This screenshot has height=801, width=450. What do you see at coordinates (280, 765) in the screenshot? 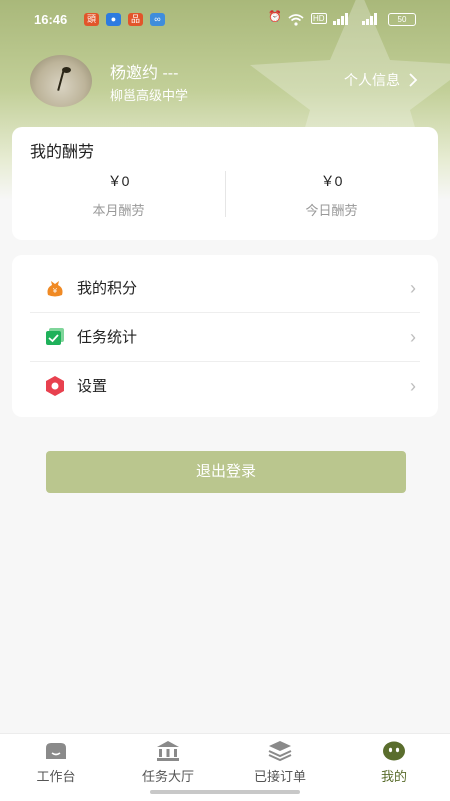
I see `tab-orders: 已接订单` at bounding box center [280, 765].